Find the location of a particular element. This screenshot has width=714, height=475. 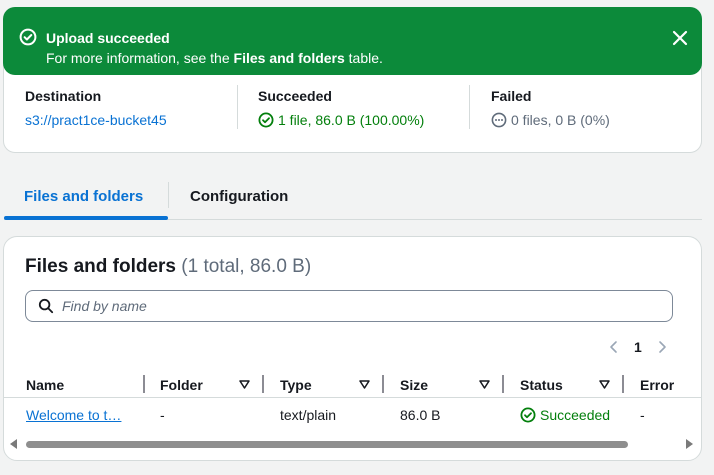

horizontal-scrollbar is located at coordinates (352, 444).